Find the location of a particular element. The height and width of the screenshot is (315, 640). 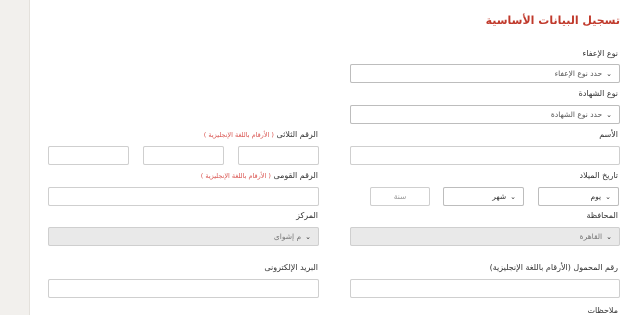

name-input is located at coordinates (485, 155).